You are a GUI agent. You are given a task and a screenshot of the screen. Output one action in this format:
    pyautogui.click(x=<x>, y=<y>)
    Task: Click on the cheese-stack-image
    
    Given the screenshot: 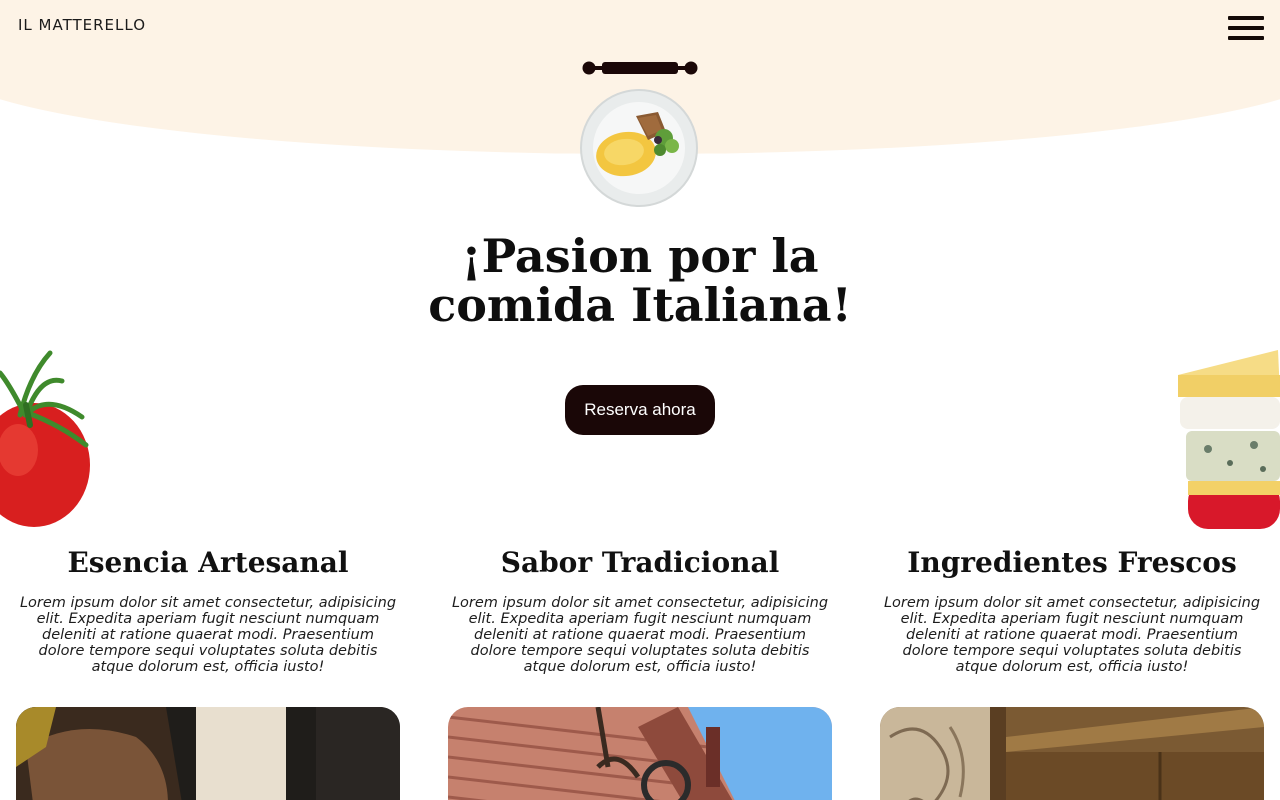 What is the action you would take?
    pyautogui.click(x=1229, y=439)
    